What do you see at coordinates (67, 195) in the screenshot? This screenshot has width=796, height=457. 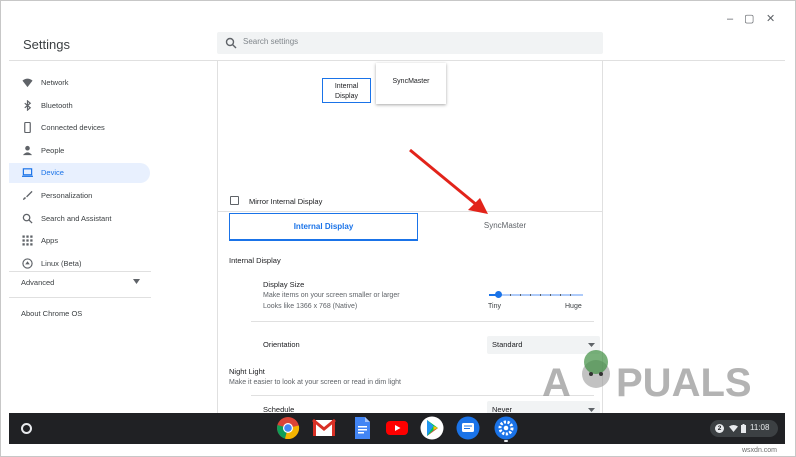 I see `sidebar-item-label: Personalization` at bounding box center [67, 195].